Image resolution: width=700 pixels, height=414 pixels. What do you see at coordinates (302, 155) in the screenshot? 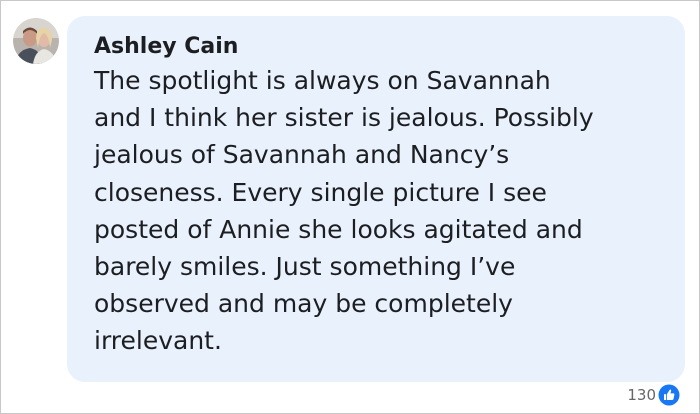
I see `comment-body-line: jealous of Savannah and Nancy’s` at bounding box center [302, 155].